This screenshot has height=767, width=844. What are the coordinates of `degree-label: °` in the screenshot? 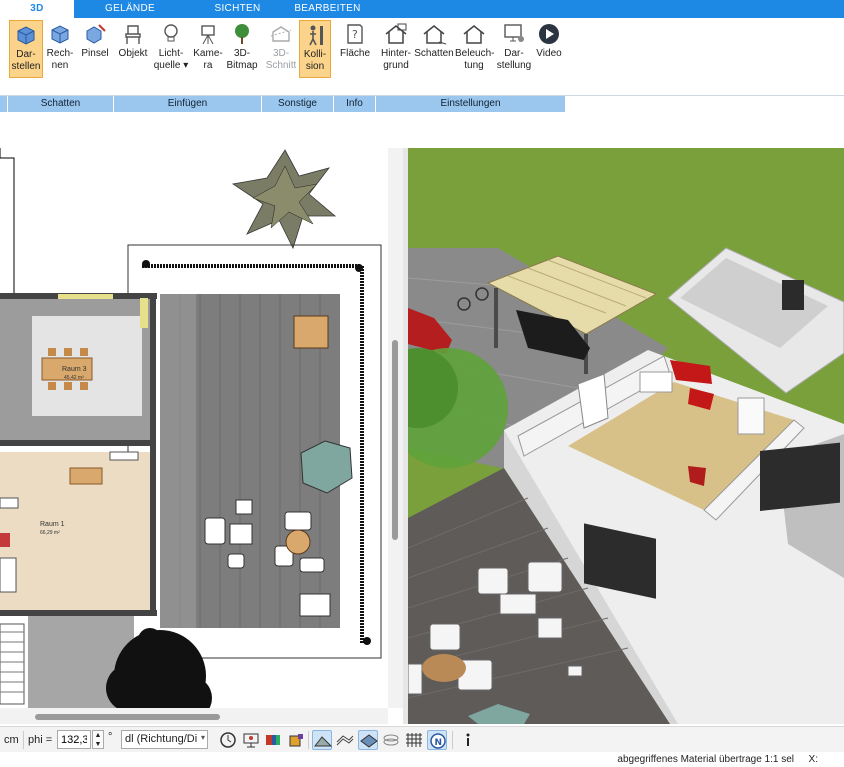 It's located at (110, 737).